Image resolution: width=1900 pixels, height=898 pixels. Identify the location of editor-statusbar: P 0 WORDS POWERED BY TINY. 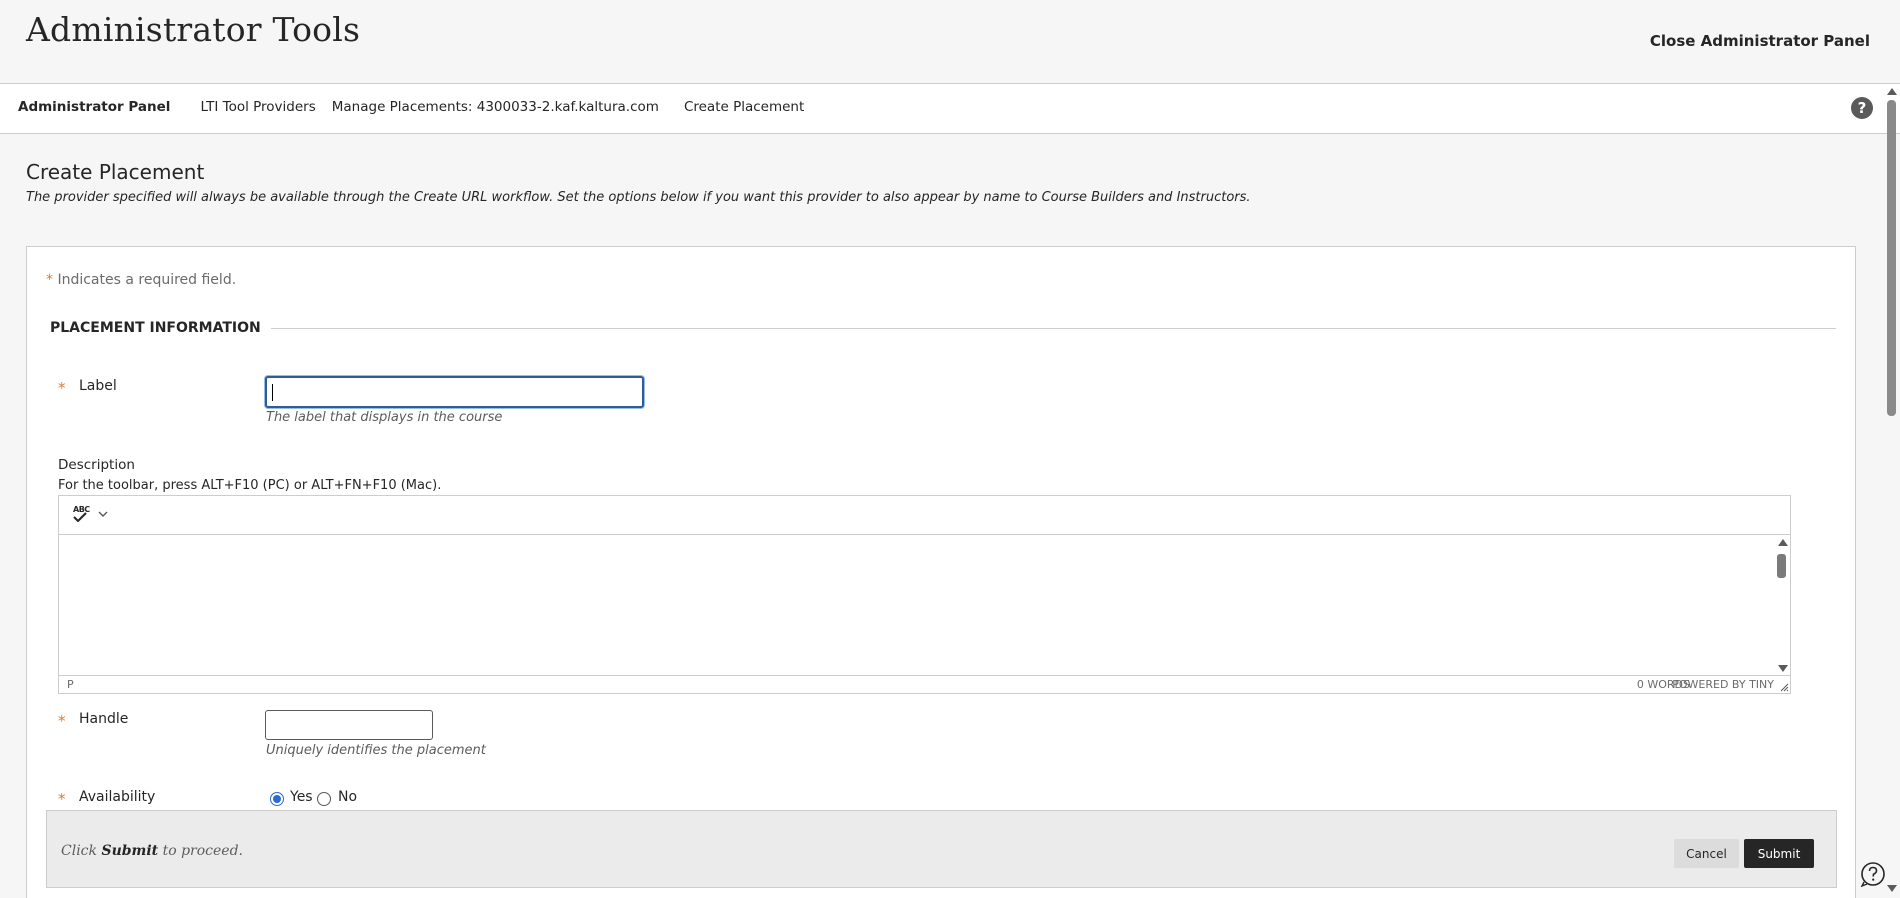
(924, 684).